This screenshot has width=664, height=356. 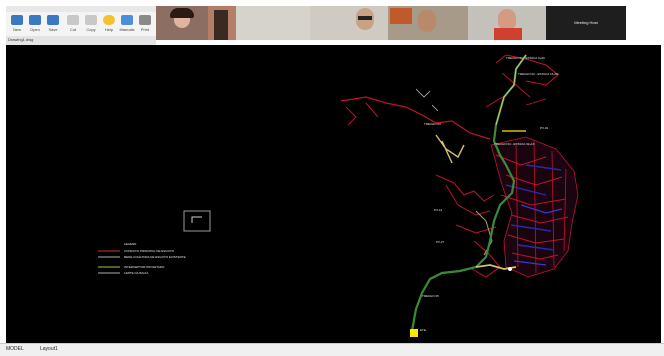 I want to click on new-button: New, so click(x=17, y=25).